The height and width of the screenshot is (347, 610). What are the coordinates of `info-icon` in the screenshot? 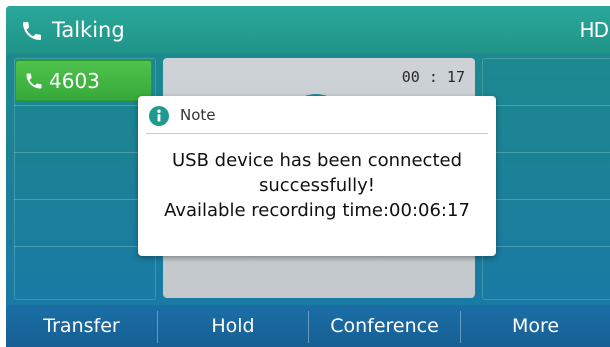 It's located at (159, 116).